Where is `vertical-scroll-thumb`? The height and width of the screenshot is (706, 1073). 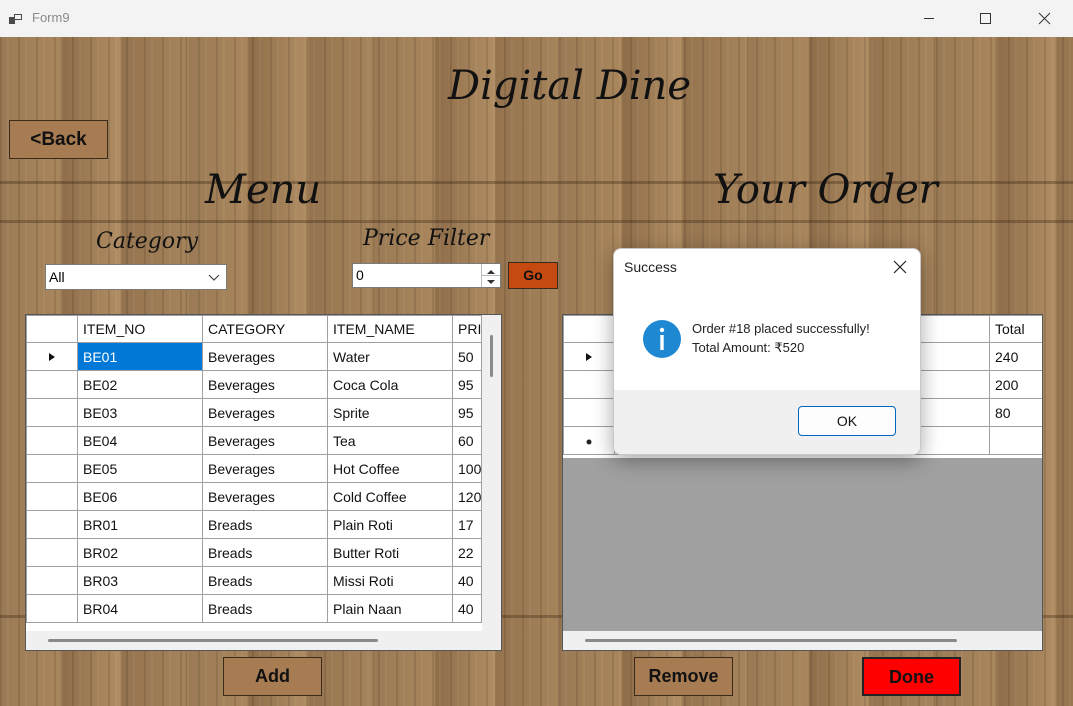
vertical-scroll-thumb is located at coordinates (491, 356).